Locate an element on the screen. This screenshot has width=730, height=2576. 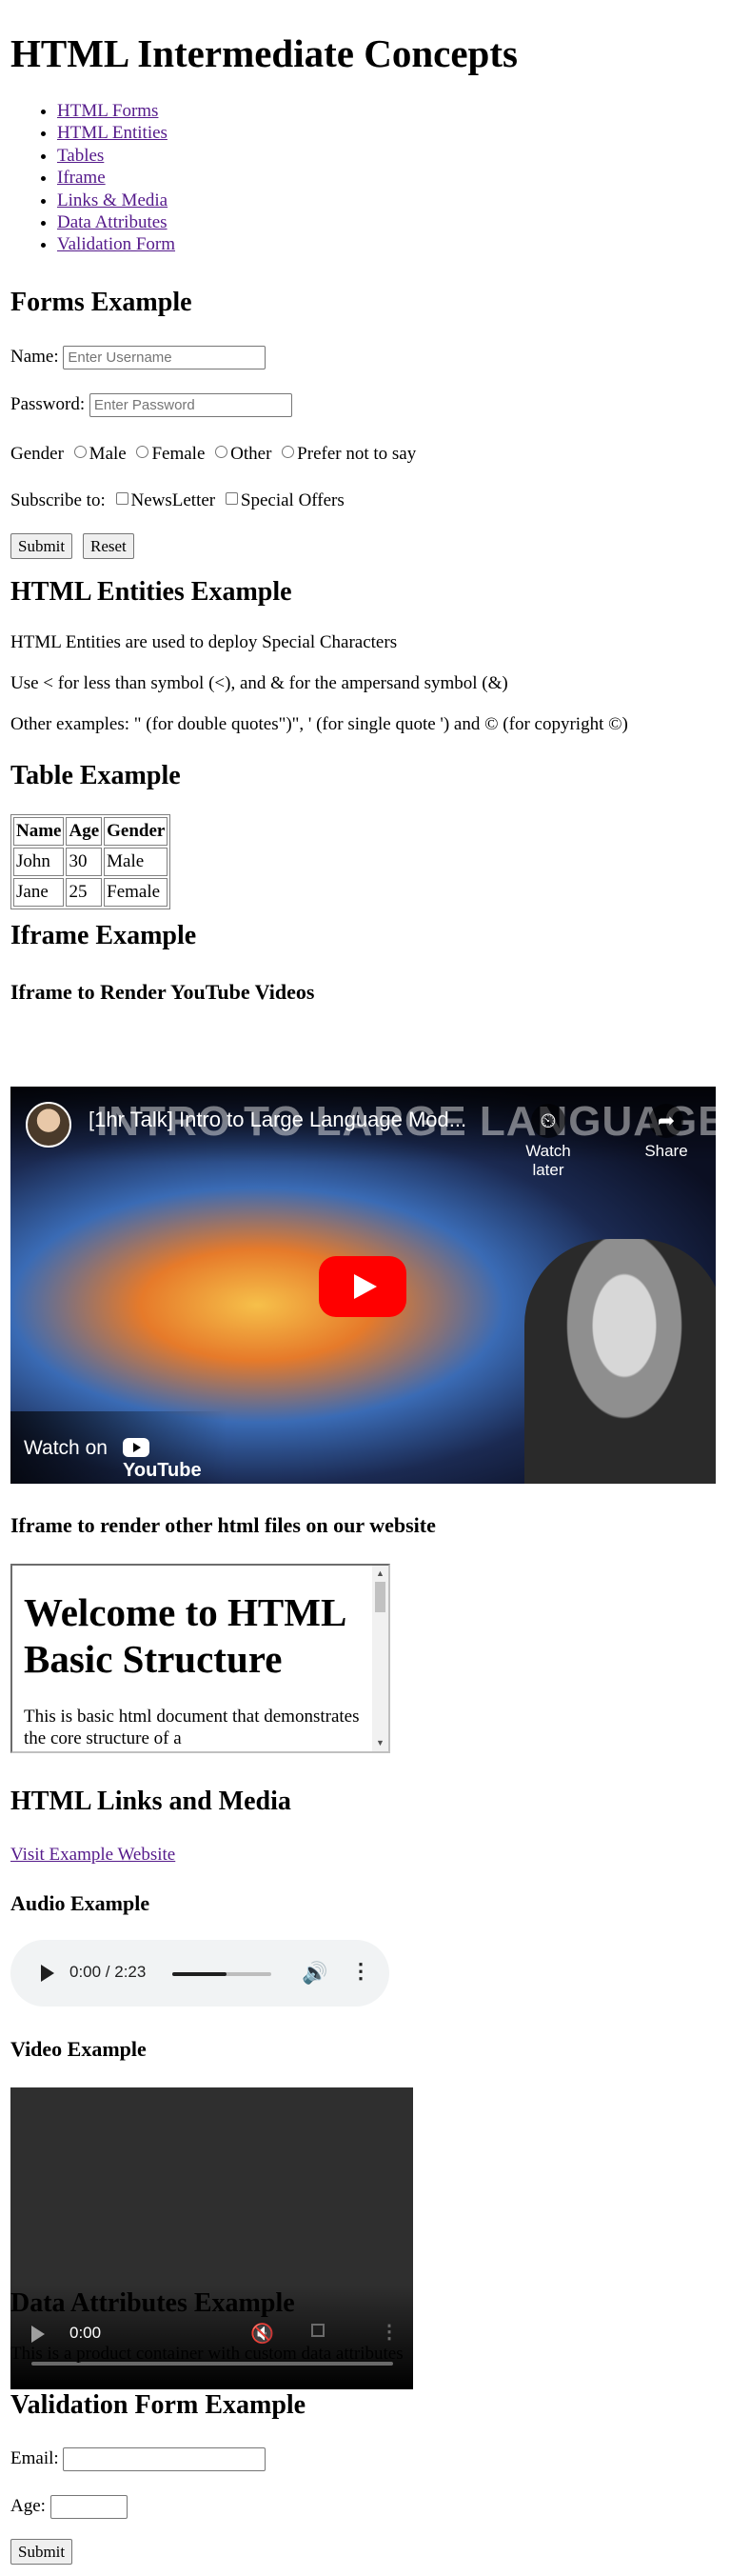
share-label: Share is located at coordinates (666, 1151).